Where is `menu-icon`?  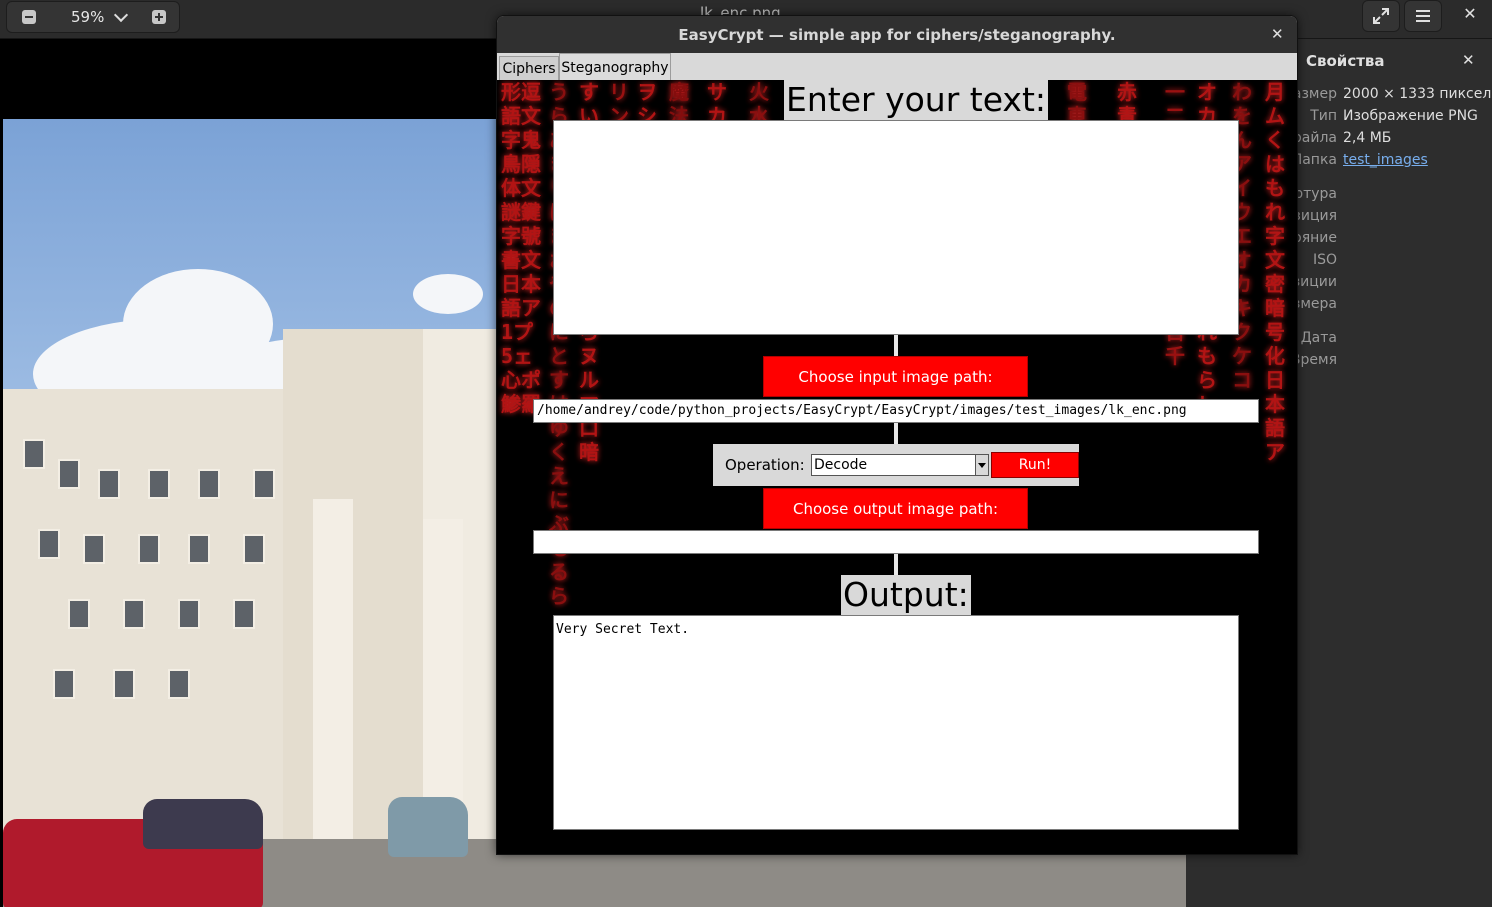
menu-icon is located at coordinates (1423, 16).